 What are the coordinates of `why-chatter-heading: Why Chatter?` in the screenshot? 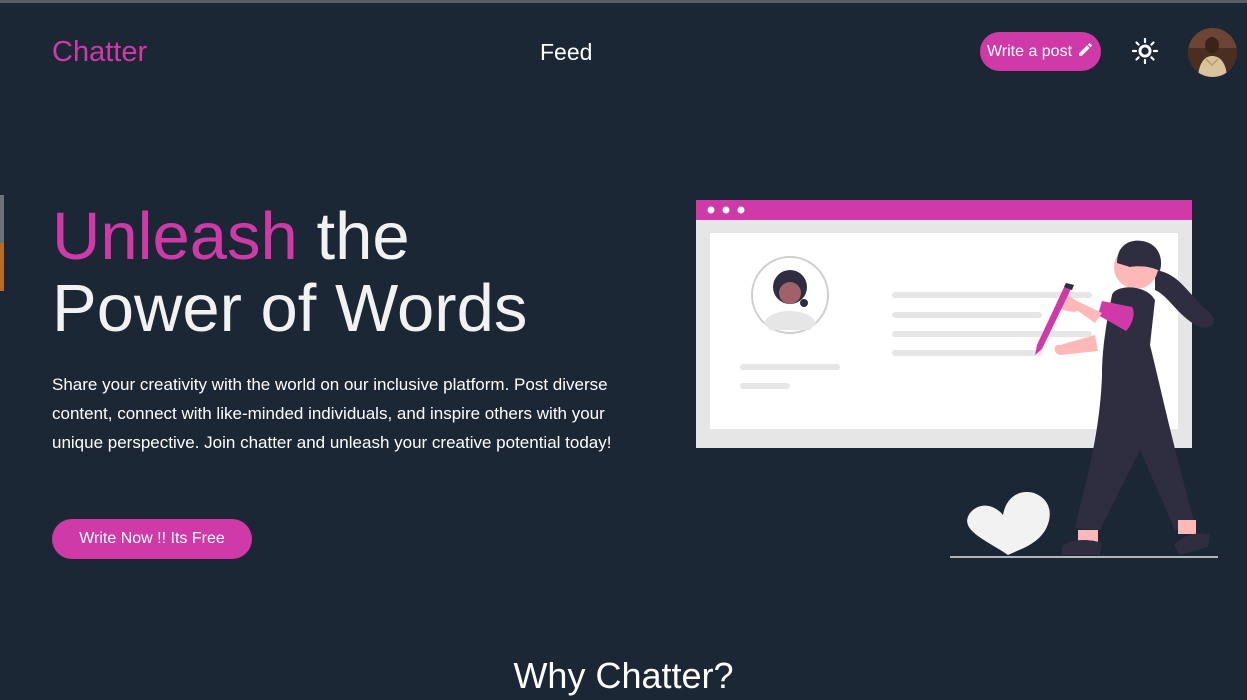 It's located at (623, 675).